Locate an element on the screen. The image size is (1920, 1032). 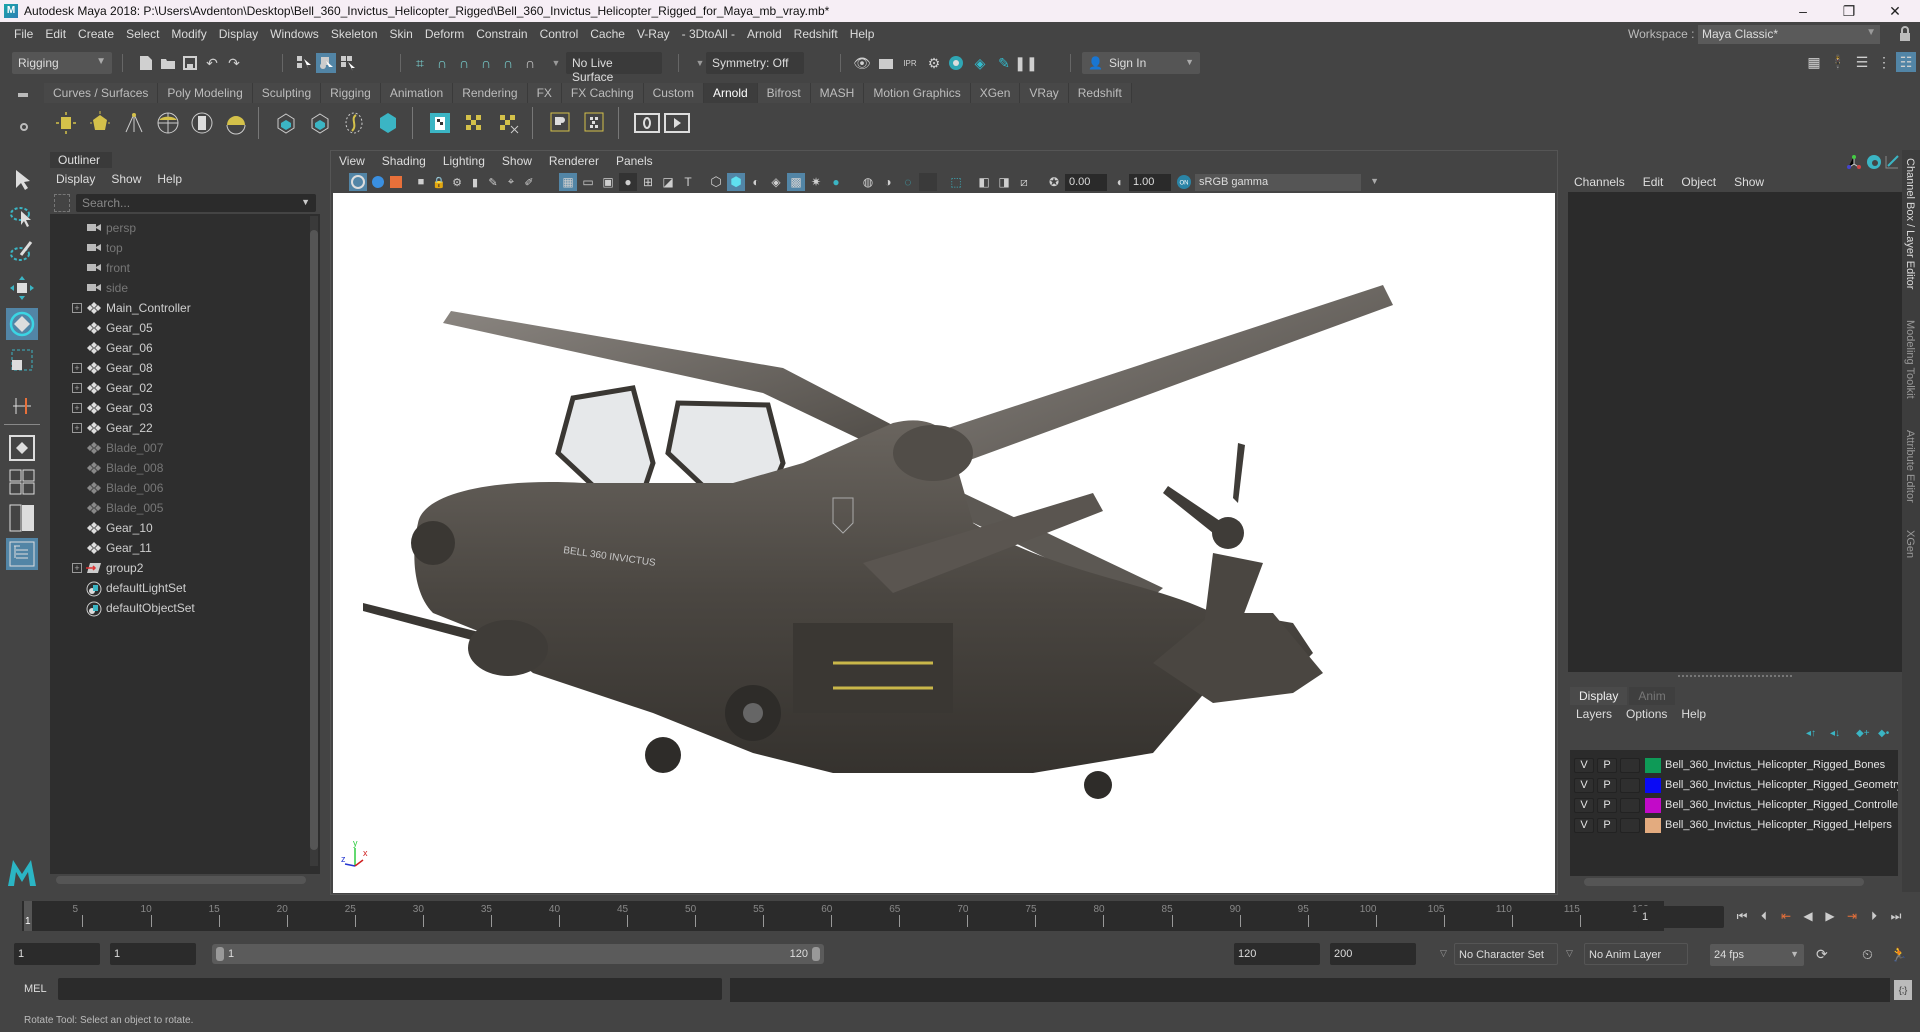
layer-playback-toggle: P is located at coordinates (1607, 785).